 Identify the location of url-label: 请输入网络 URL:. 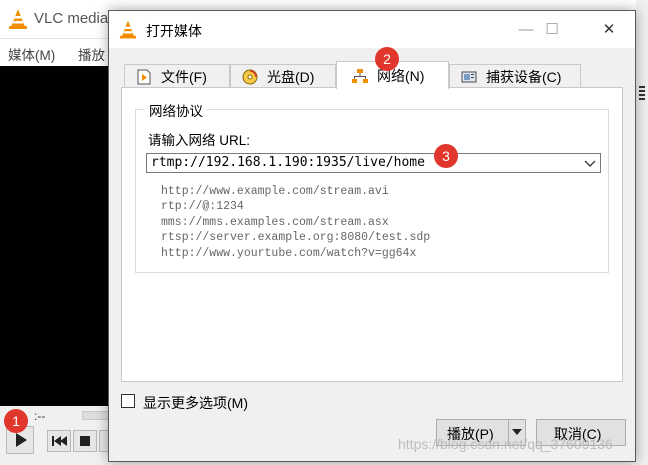
(199, 140).